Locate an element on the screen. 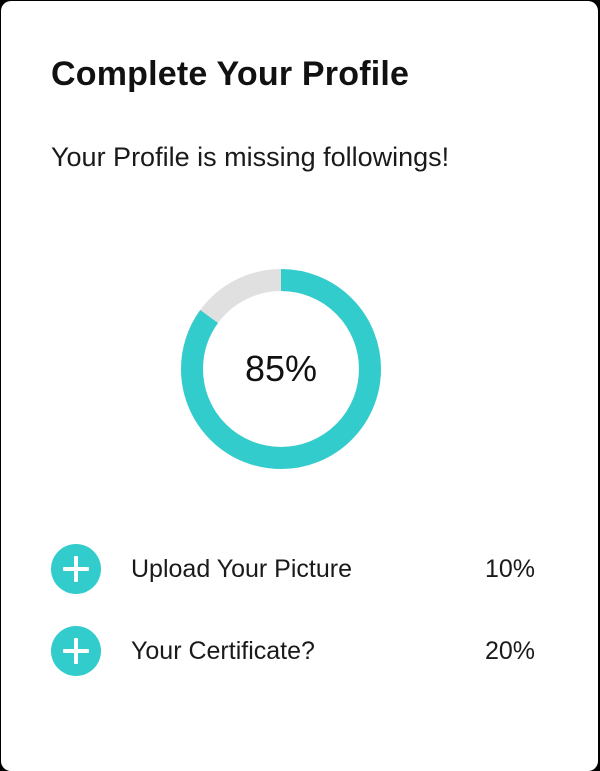 The width and height of the screenshot is (600, 771). task-percent: 10% is located at coordinates (509, 569).